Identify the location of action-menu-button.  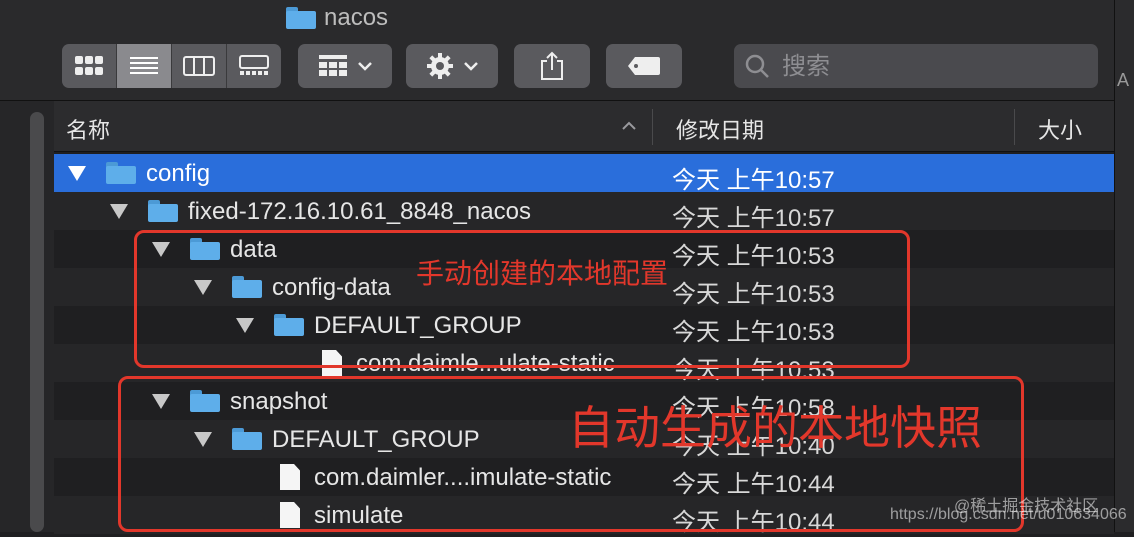
(452, 66).